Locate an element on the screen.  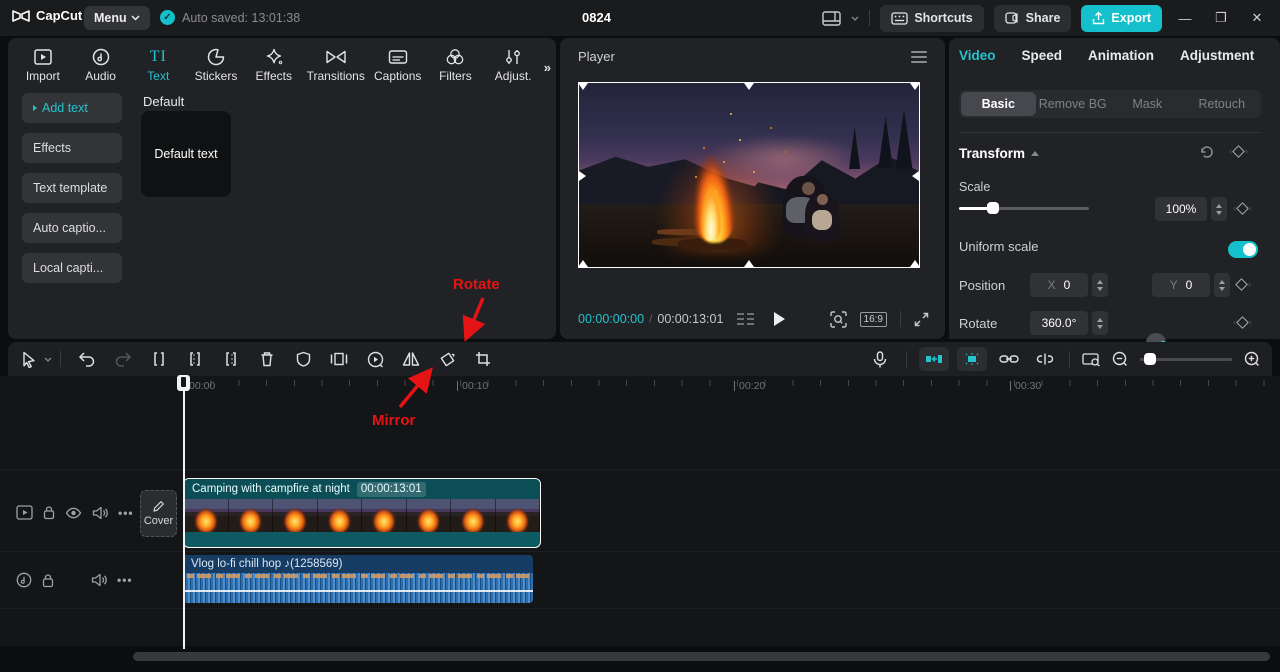
subtab-basic: Basic is located at coordinates (998, 104).